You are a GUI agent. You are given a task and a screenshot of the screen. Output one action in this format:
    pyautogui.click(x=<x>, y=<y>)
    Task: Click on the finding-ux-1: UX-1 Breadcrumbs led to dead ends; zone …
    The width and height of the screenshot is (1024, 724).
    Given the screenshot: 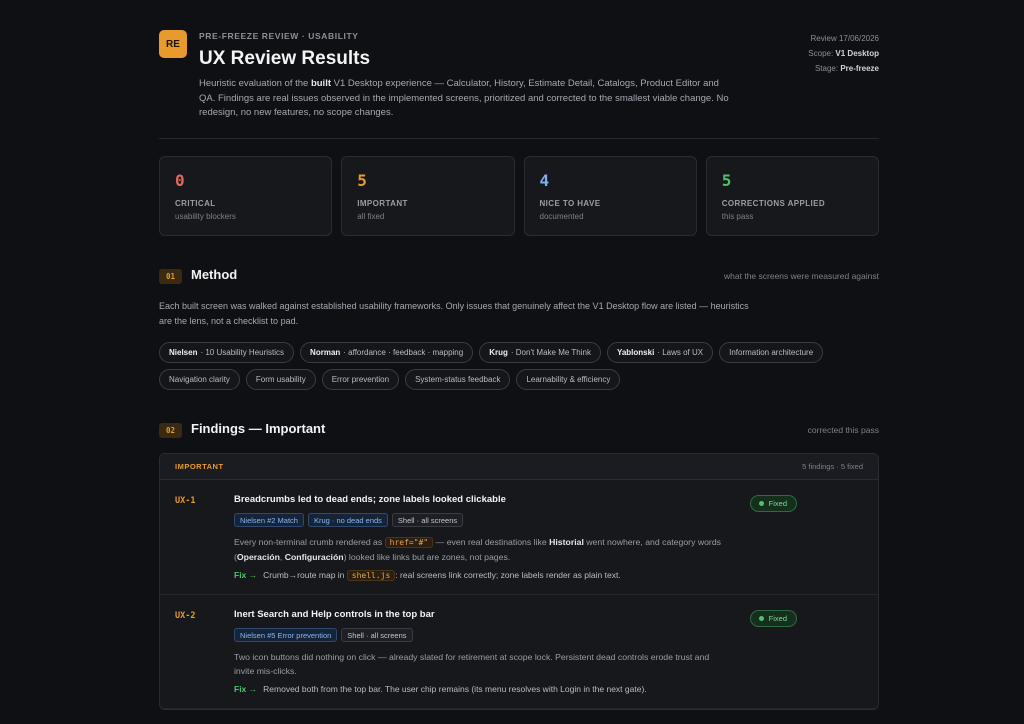 What is the action you would take?
    pyautogui.click(x=519, y=537)
    